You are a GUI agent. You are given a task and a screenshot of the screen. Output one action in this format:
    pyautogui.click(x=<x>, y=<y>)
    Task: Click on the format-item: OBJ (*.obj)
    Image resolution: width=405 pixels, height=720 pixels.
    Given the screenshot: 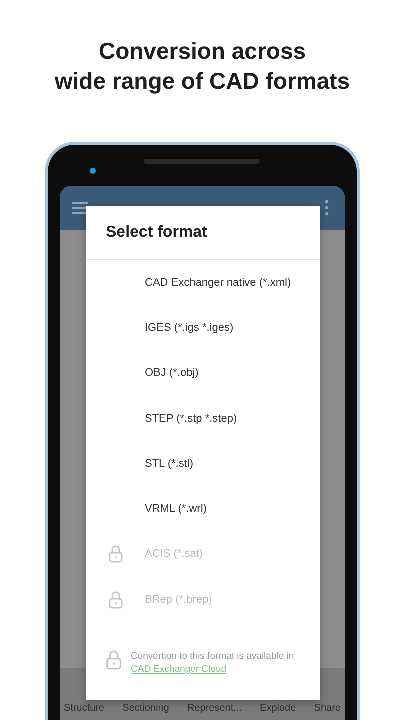 What is the action you would take?
    pyautogui.click(x=203, y=373)
    